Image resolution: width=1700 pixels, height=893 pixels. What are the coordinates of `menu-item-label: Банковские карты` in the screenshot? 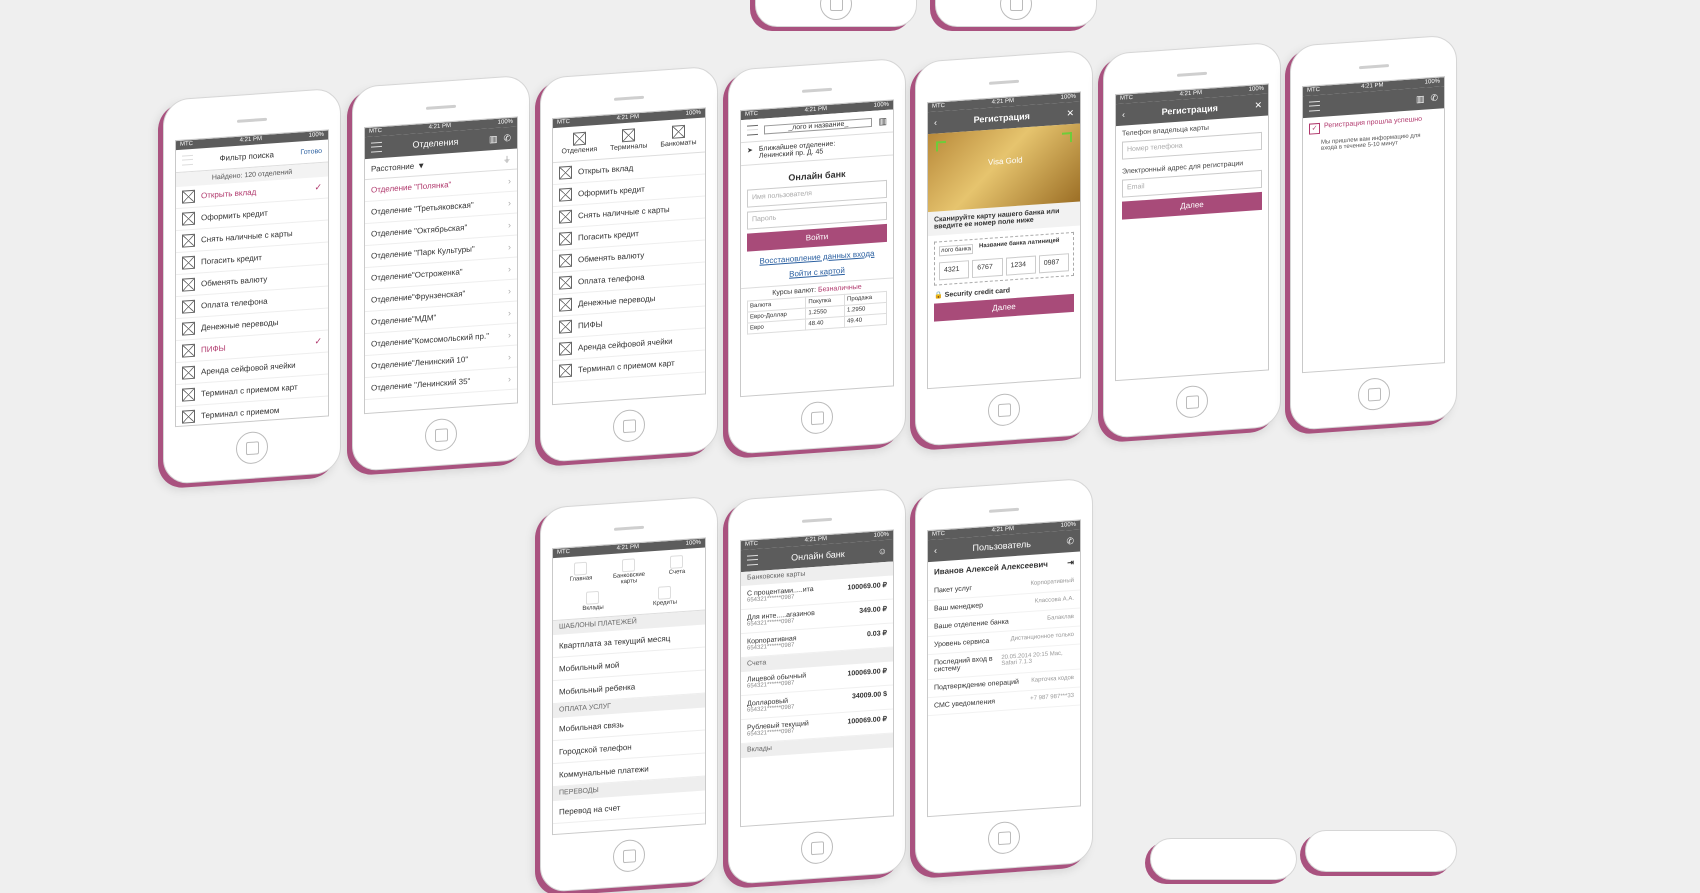 It's located at (629, 578).